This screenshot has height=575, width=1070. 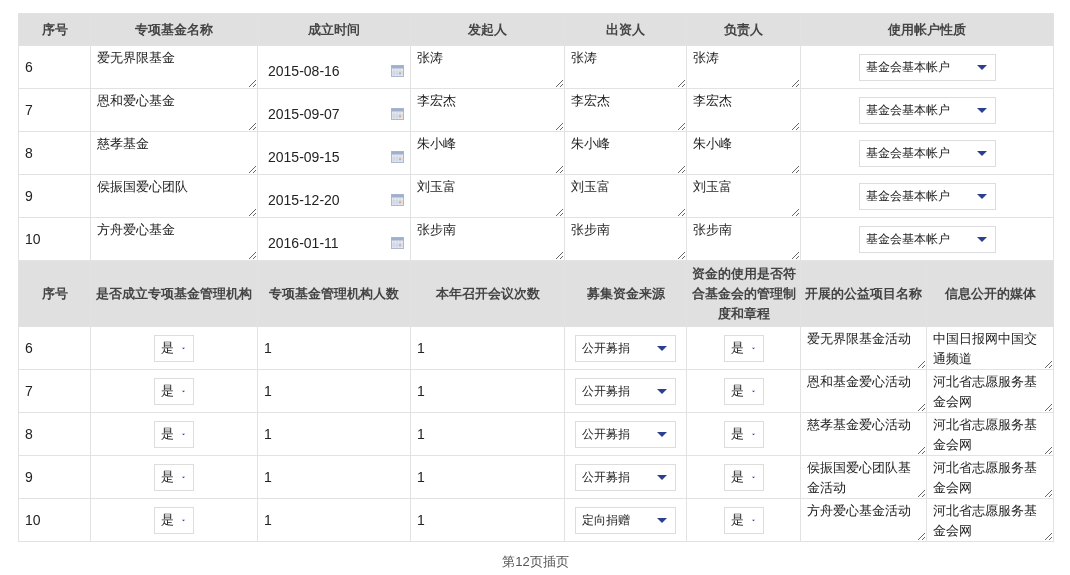 What do you see at coordinates (927, 29) in the screenshot?
I see `column-header: 使用帐户性质` at bounding box center [927, 29].